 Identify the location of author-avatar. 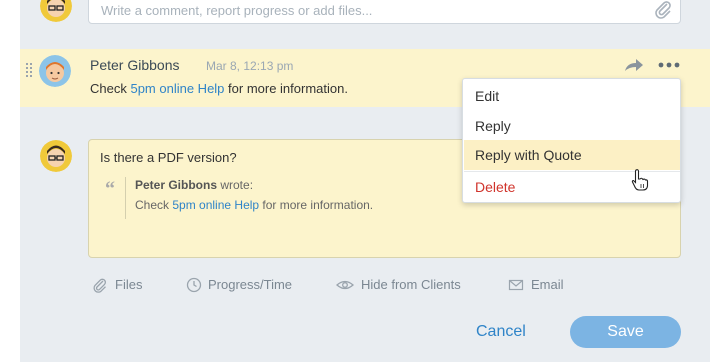
(55, 71).